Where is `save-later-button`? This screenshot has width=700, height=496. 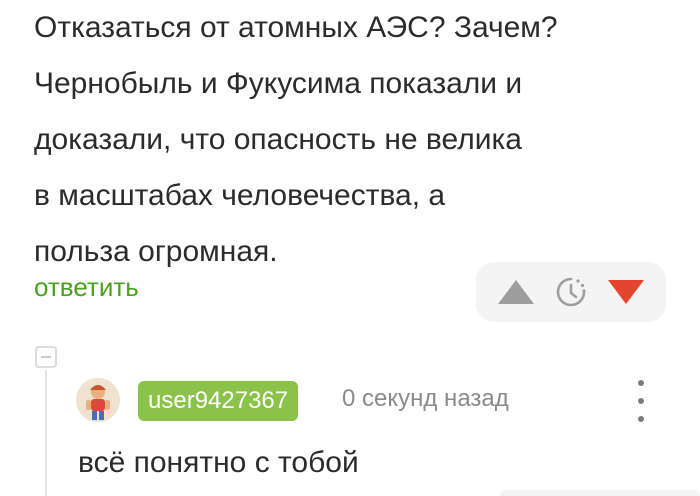
save-later-button is located at coordinates (571, 292).